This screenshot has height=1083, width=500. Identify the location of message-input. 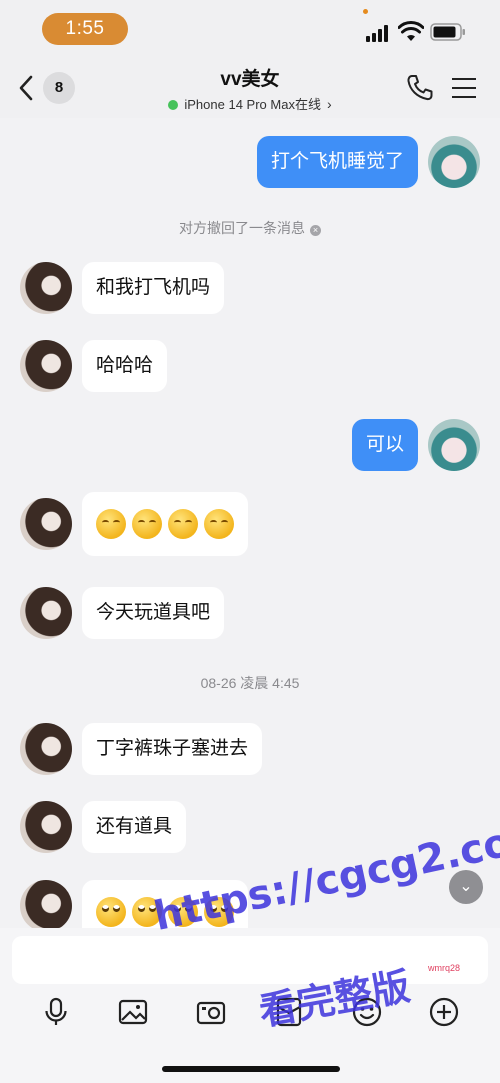
(250, 960).